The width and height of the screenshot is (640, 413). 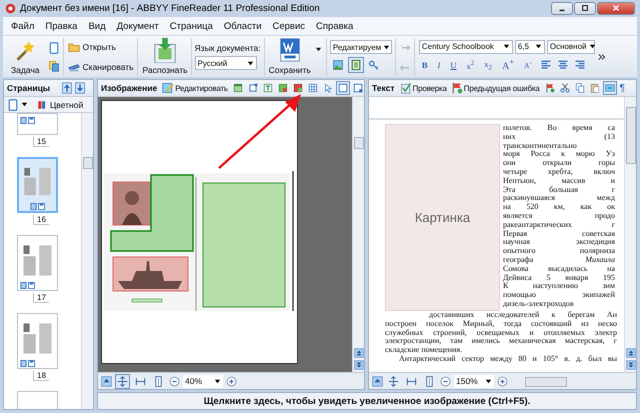 I want to click on open-button: Открыть, so click(x=100, y=47).